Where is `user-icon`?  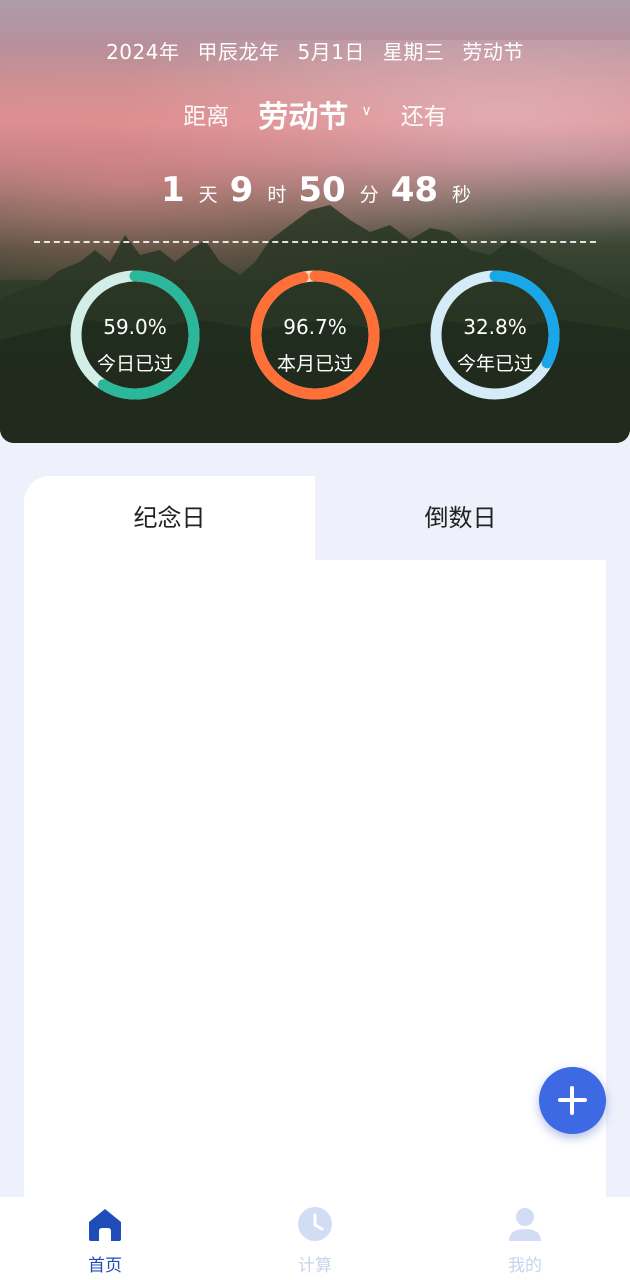 user-icon is located at coordinates (525, 1224).